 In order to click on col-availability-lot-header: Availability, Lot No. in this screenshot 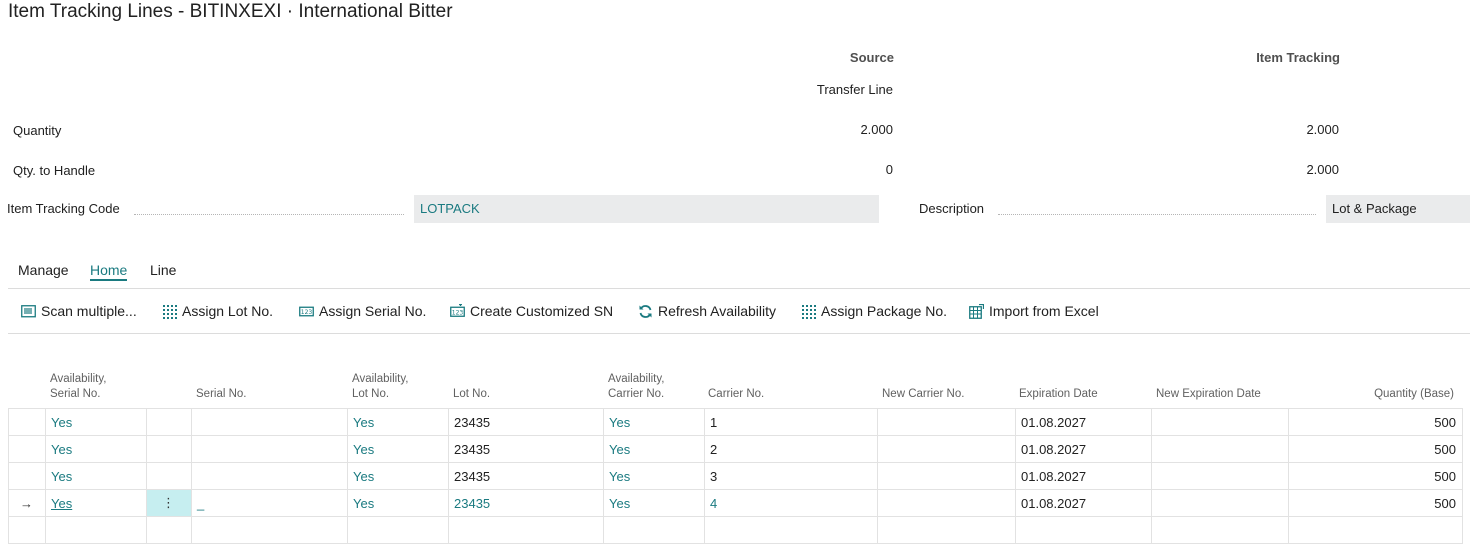, I will do `click(380, 387)`.